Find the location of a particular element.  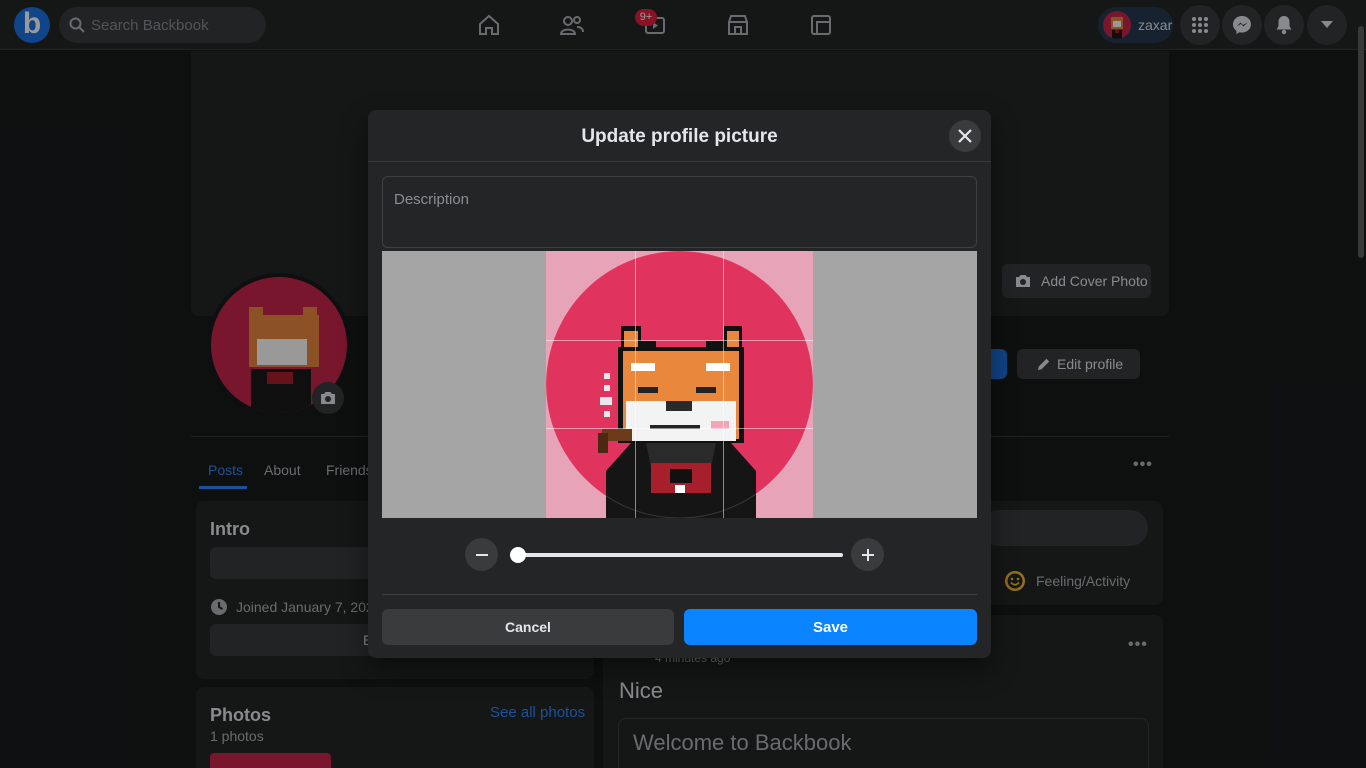

close-dialog-button is located at coordinates (965, 136).